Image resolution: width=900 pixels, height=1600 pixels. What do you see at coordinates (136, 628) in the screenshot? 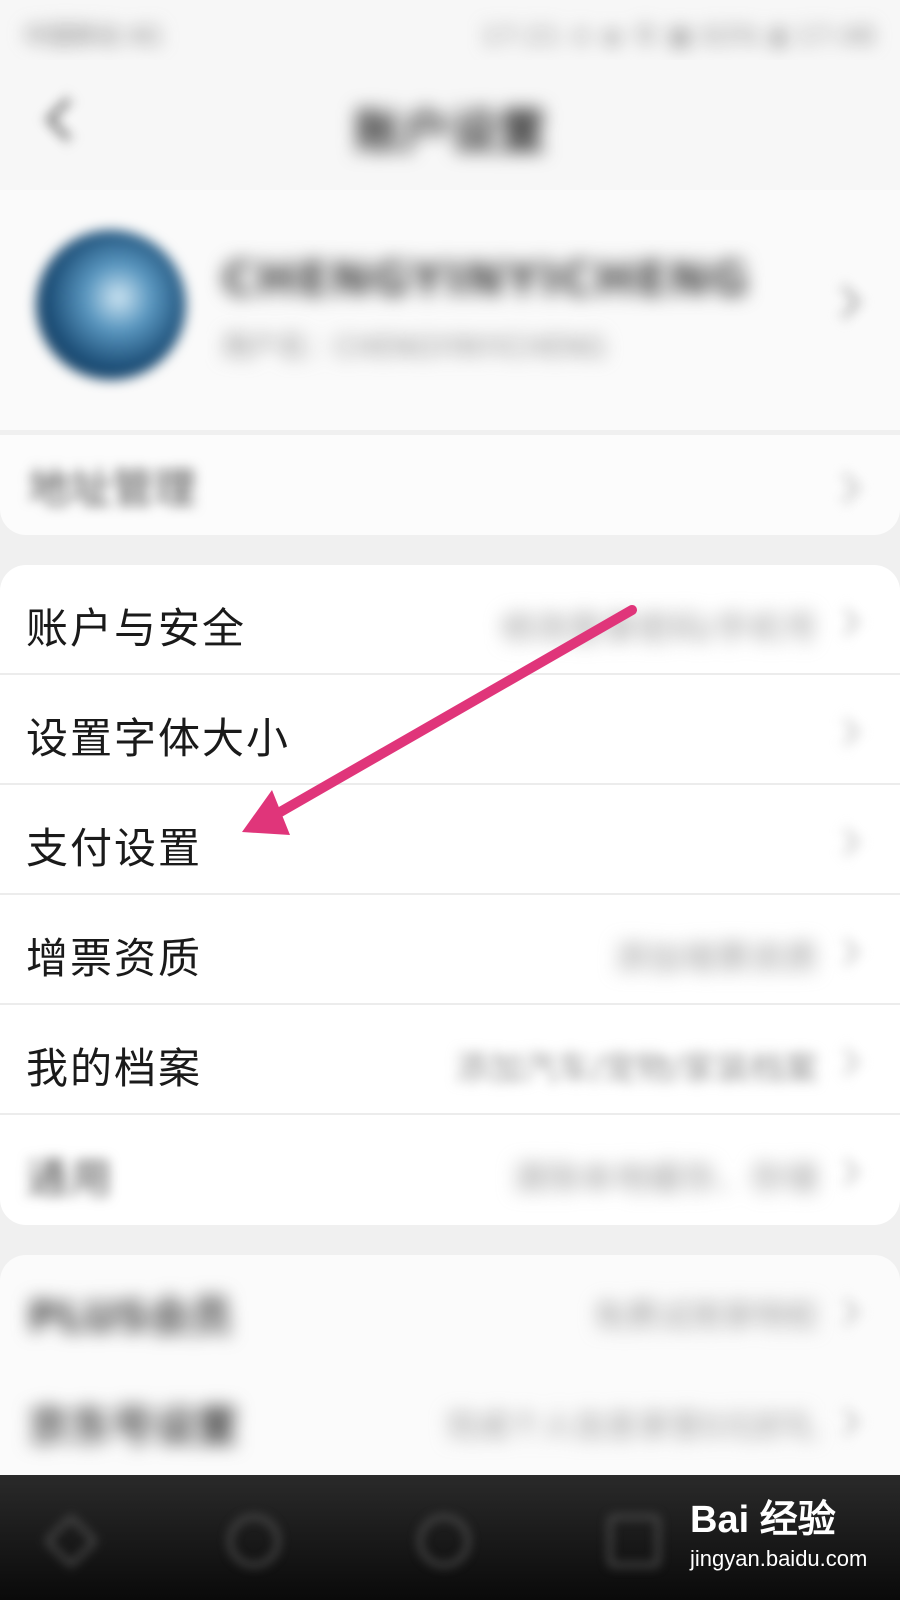
I see `row-label: 账户与安全` at bounding box center [136, 628].